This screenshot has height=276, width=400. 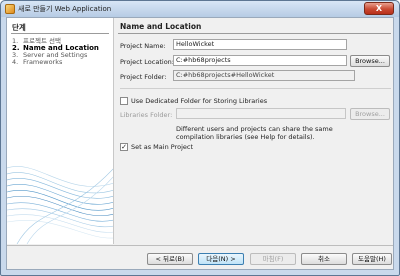 I want to click on libraries-folder-field, so click(x=261, y=113).